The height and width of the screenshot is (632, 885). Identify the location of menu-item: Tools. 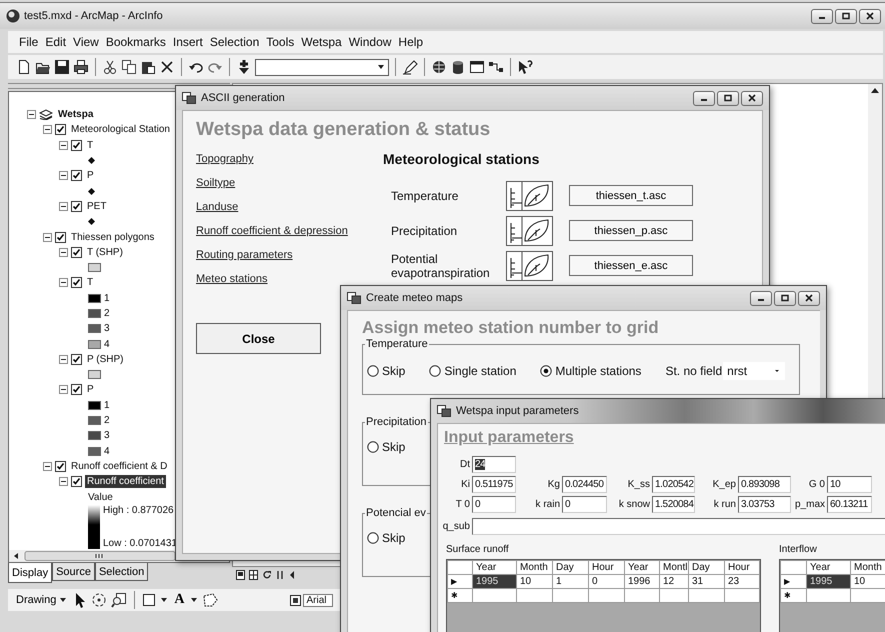
(280, 42).